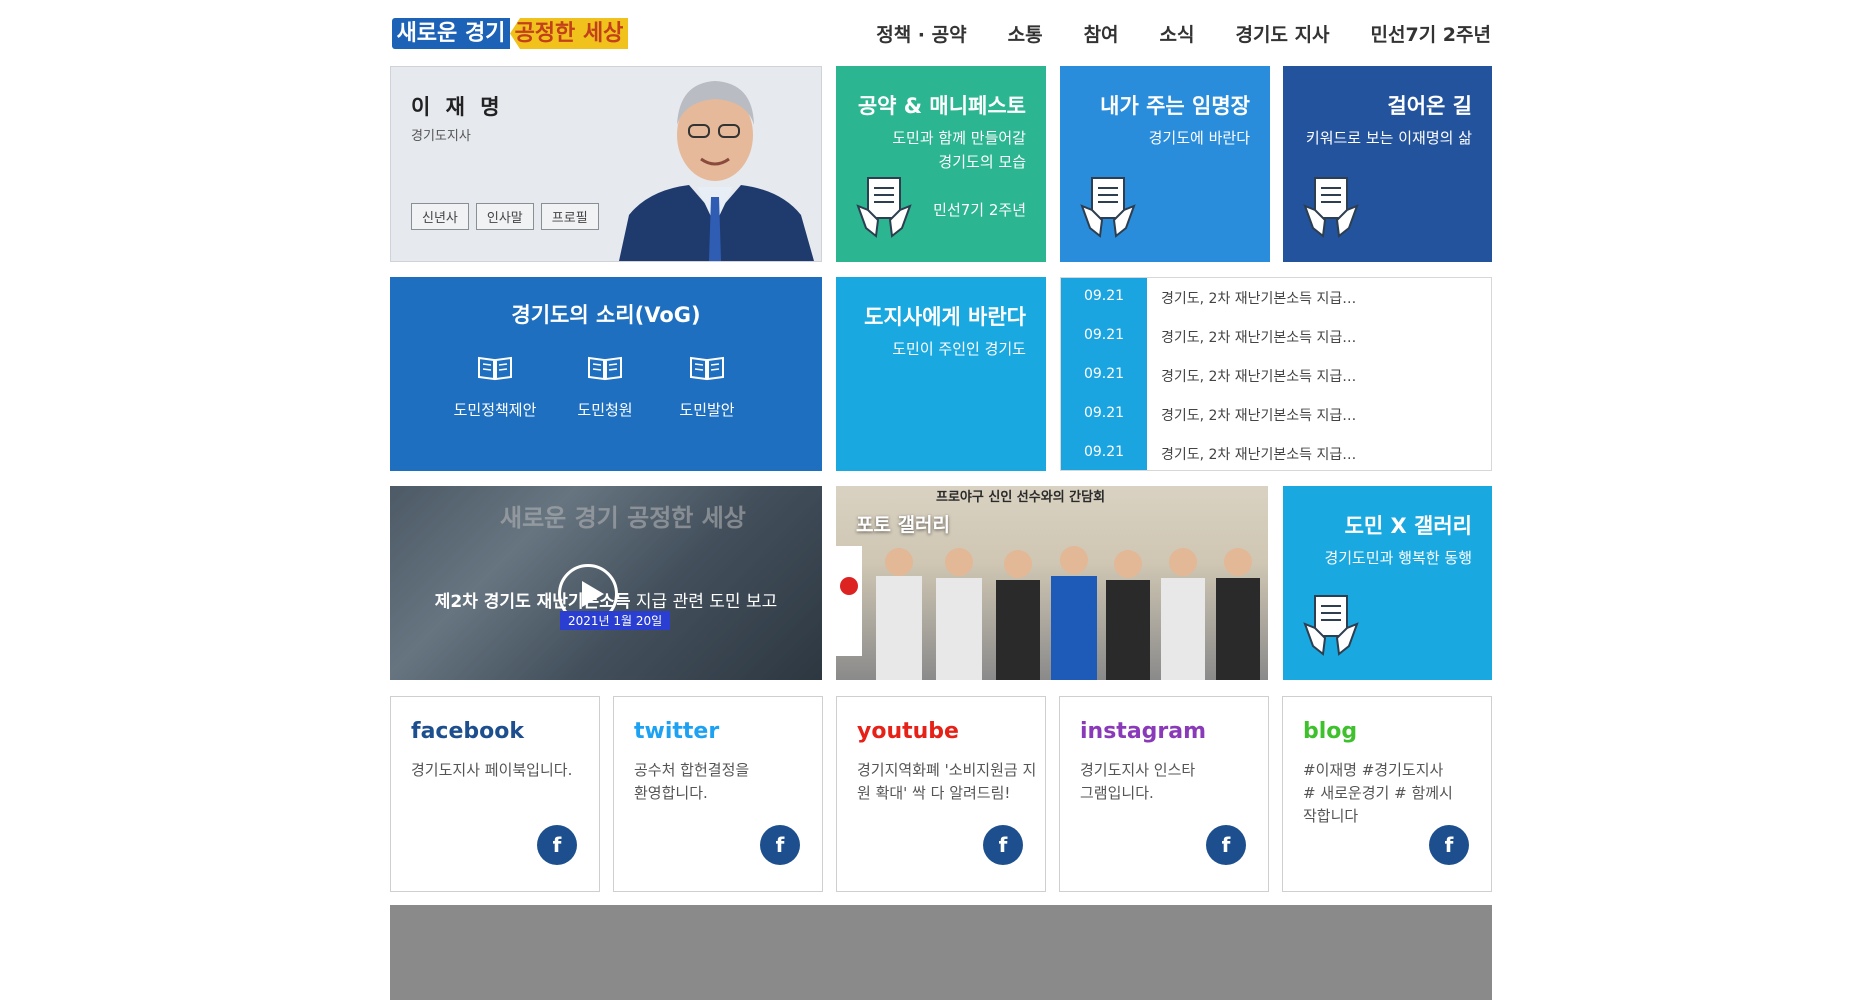 This screenshot has height=1000, width=1874. Describe the element at coordinates (941, 106) in the screenshot. I see `pledge-title: 공약 & 매니페스토` at that location.